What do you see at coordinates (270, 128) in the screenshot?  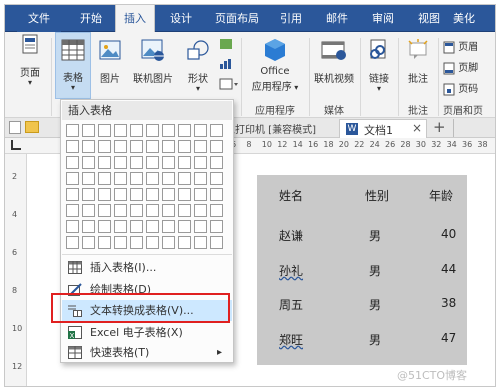 I see `printer-mode-tab: 以打印机 [兼容模式]` at bounding box center [270, 128].